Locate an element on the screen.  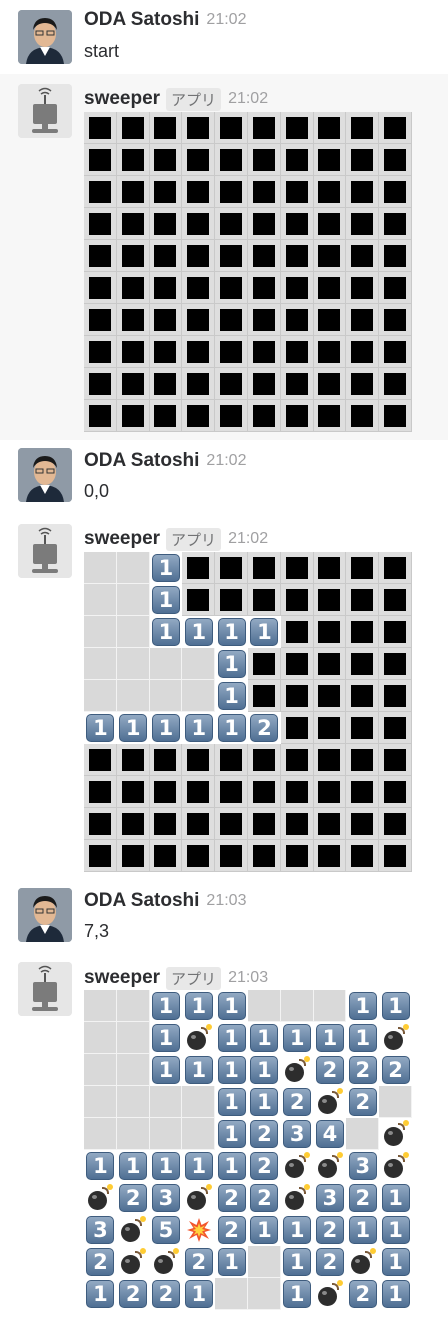
message-header: sweeper アプリ 21:02 is located at coordinates (176, 539).